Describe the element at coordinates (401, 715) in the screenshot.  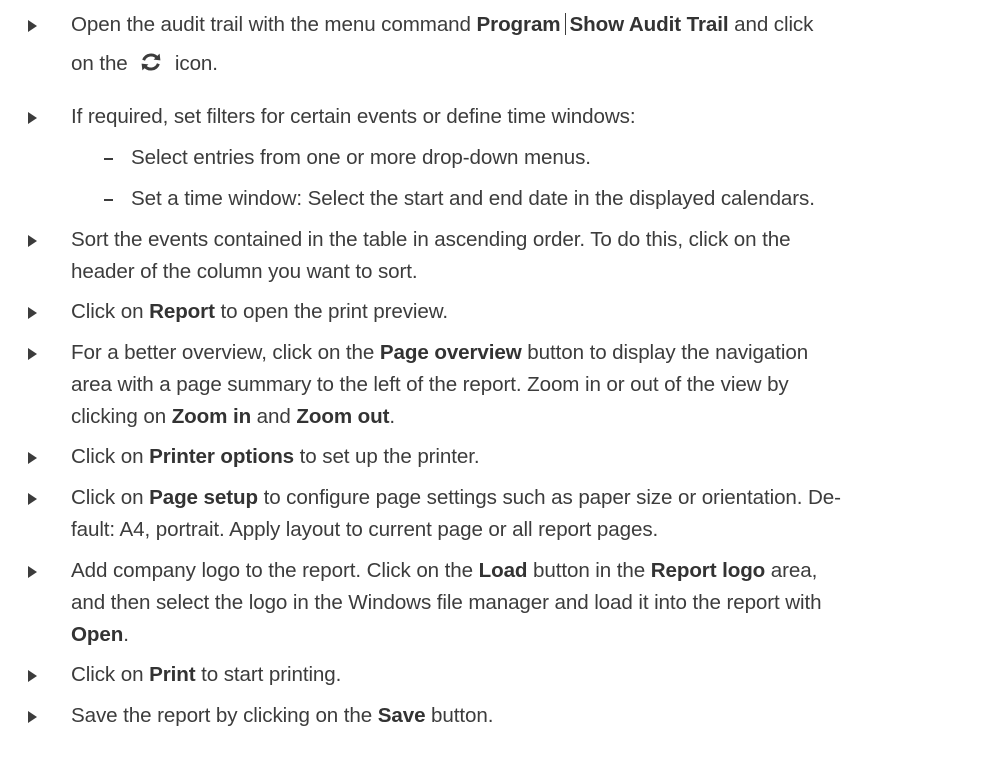
I see `save-button-label: Save` at that location.